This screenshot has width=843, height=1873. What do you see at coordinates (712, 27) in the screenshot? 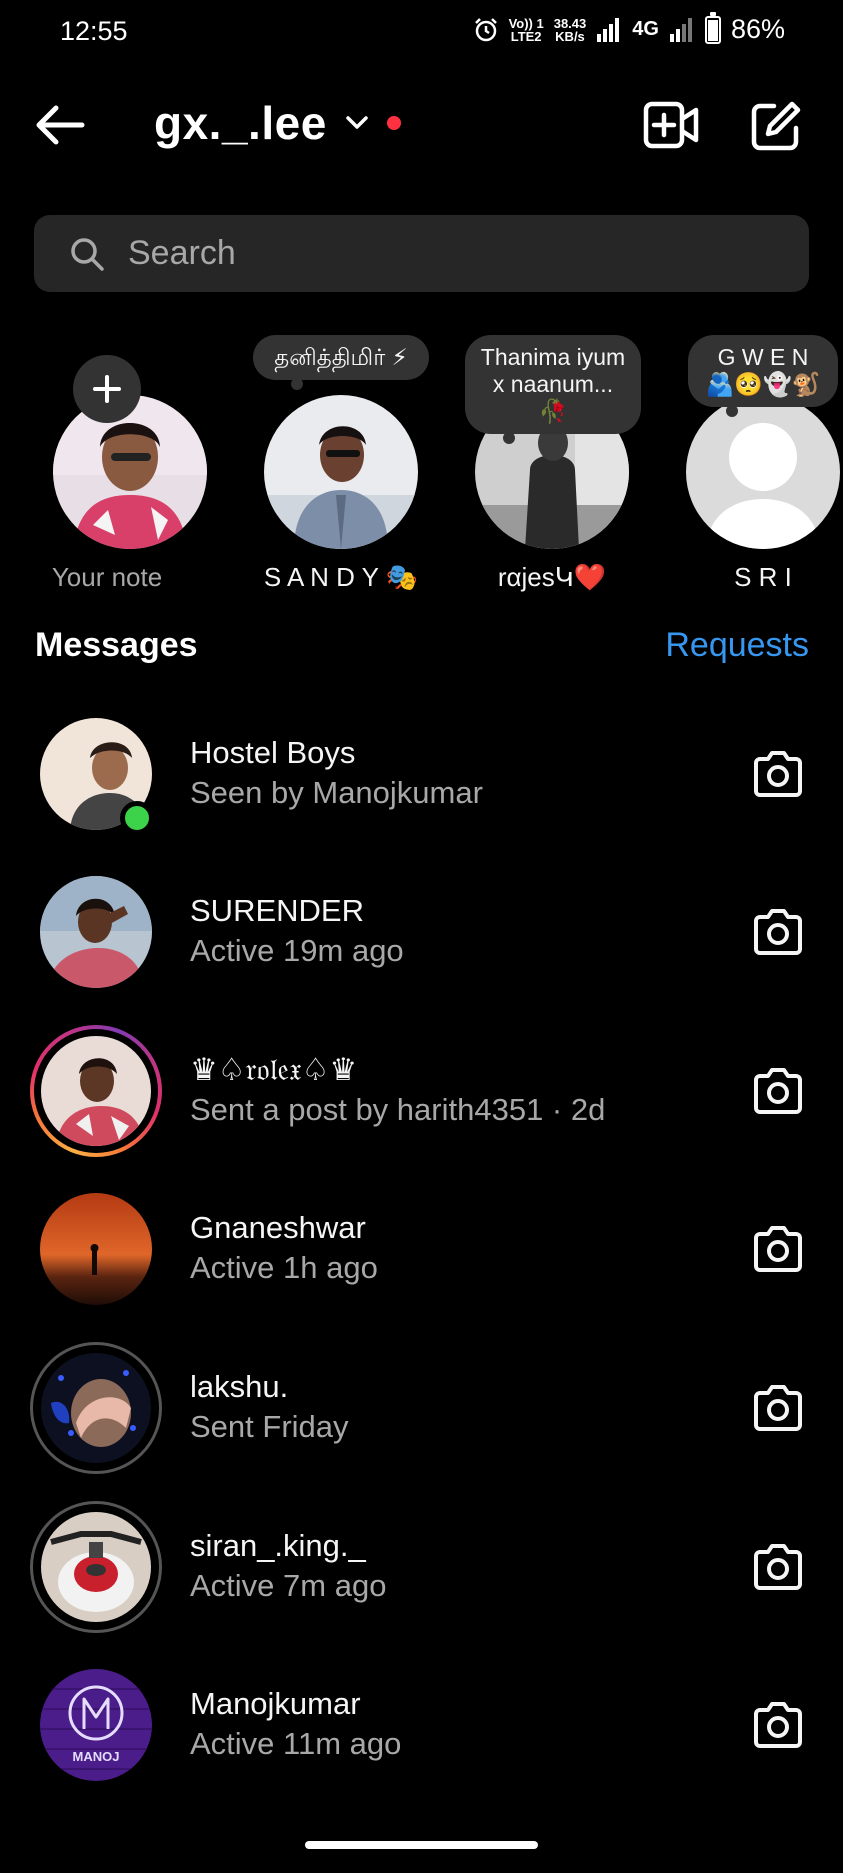
I see `battery-icon` at bounding box center [712, 27].